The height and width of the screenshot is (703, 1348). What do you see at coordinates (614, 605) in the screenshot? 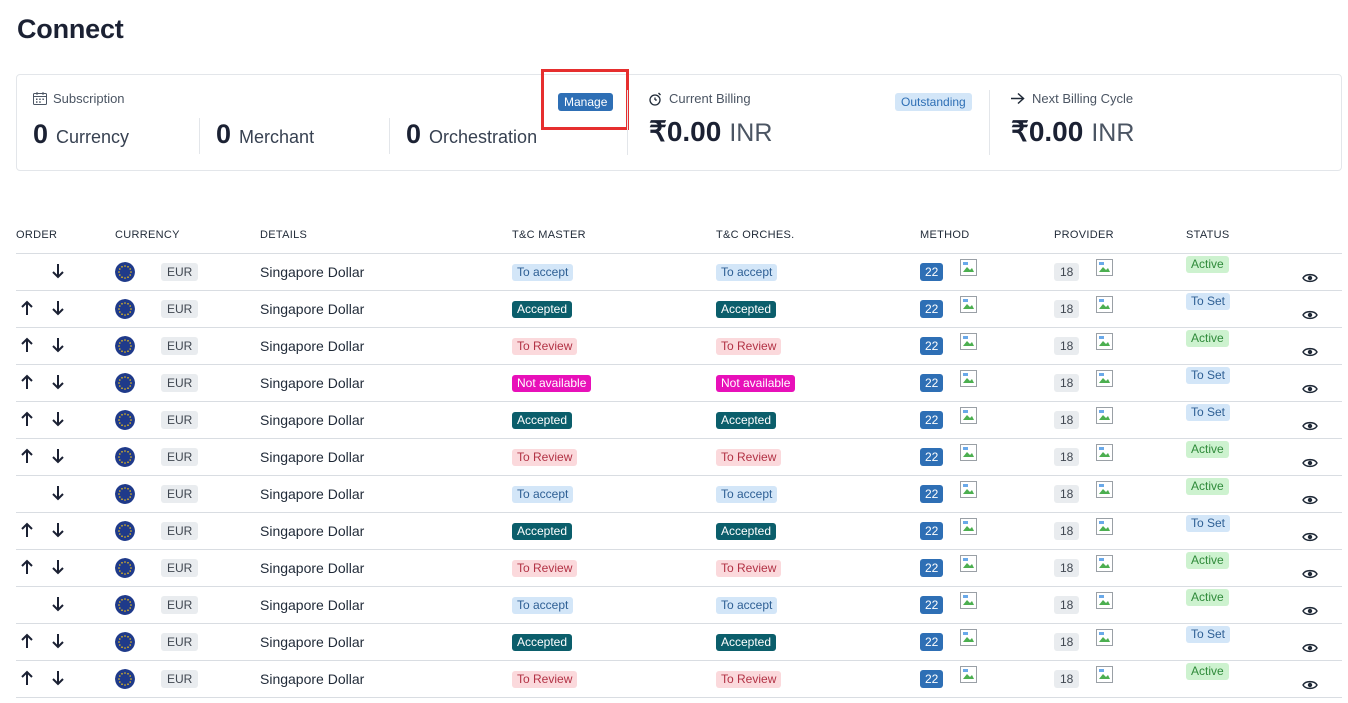
I see `tc-master-cell: To accept` at bounding box center [614, 605].